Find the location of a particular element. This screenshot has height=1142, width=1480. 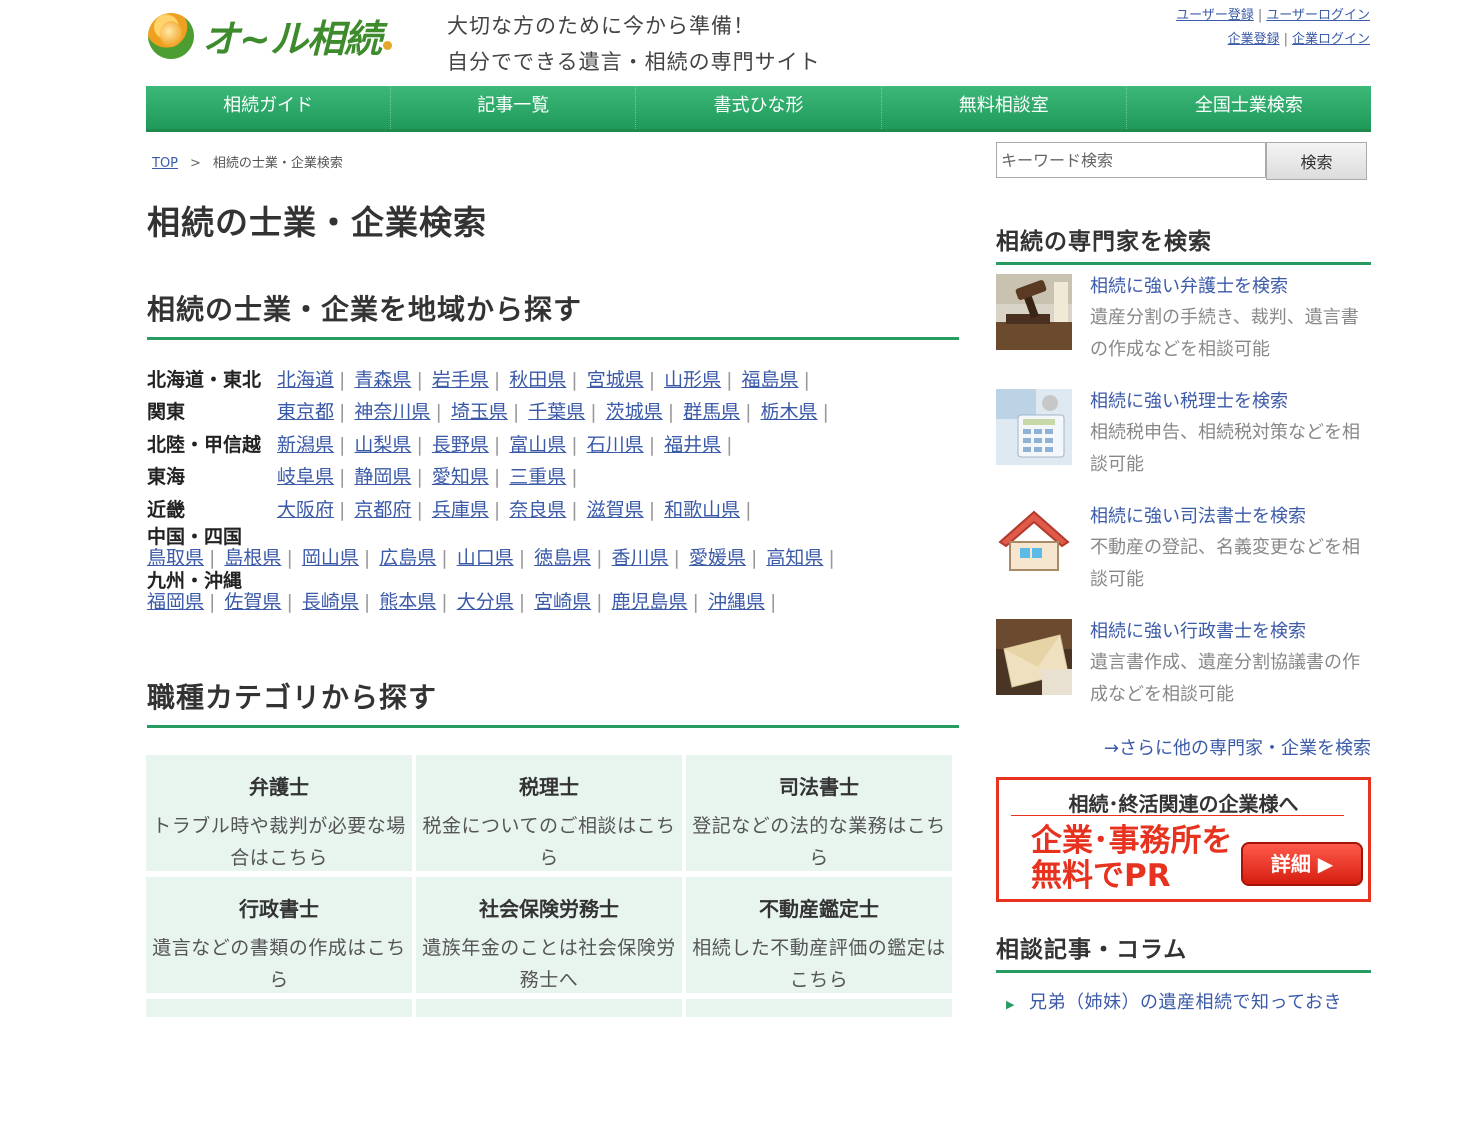

prefecture-link: 愛知県 is located at coordinates (460, 477).